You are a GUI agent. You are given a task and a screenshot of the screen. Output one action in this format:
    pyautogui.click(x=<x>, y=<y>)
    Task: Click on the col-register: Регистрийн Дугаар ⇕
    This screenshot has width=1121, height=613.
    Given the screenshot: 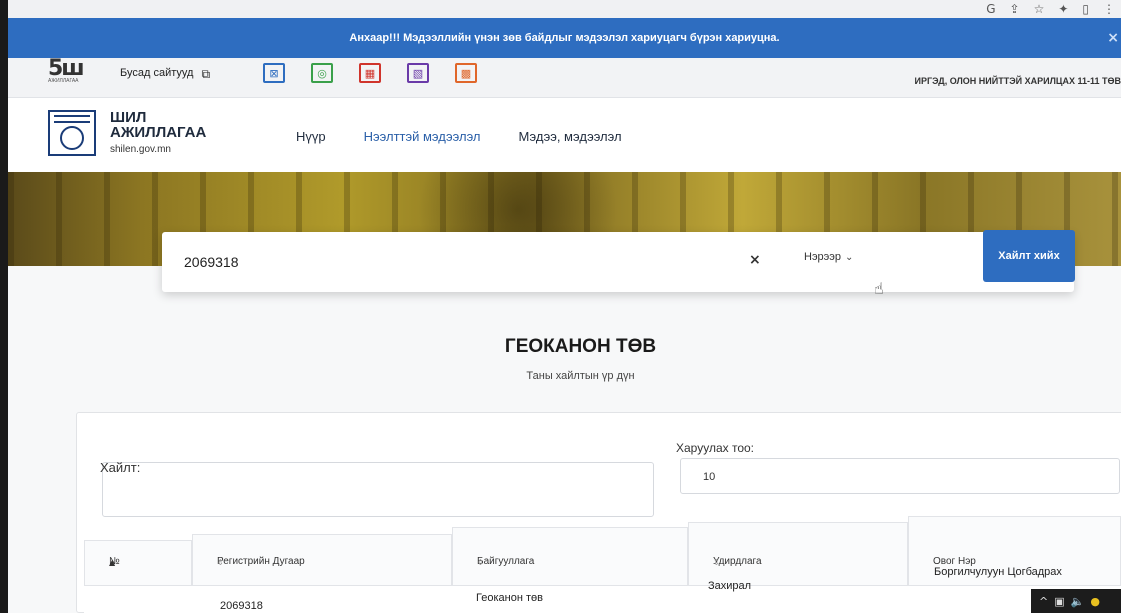 What is the action you would take?
    pyautogui.click(x=322, y=560)
    